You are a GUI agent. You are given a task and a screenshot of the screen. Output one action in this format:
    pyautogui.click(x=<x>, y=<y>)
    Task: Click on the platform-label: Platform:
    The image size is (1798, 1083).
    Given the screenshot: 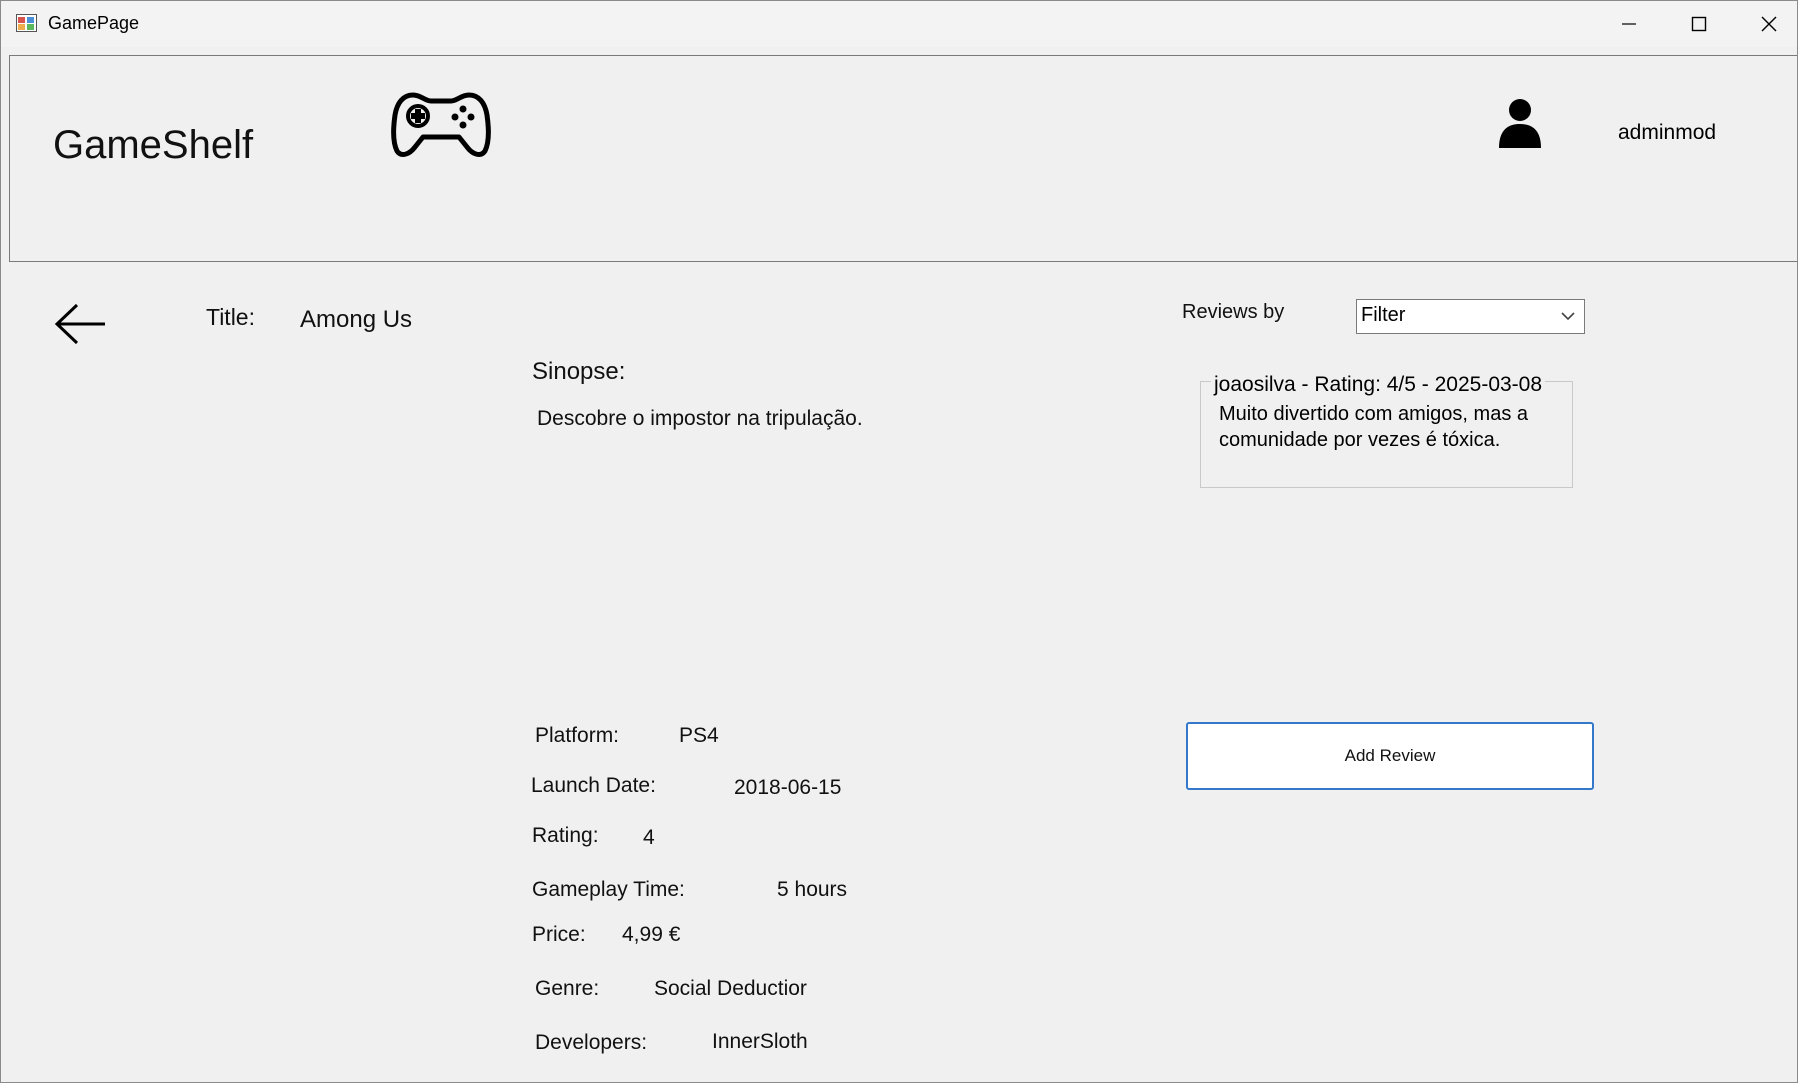 What is the action you would take?
    pyautogui.click(x=577, y=735)
    